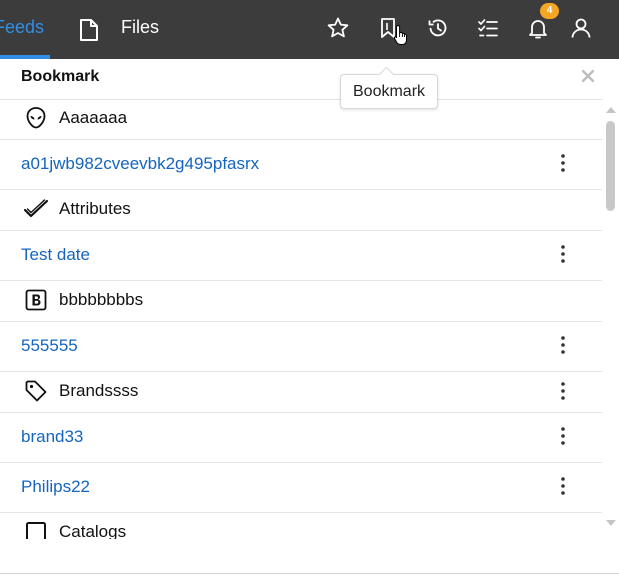 The width and height of the screenshot is (619, 575). What do you see at coordinates (301, 526) in the screenshot?
I see `bookmark-group: Catalogs` at bounding box center [301, 526].